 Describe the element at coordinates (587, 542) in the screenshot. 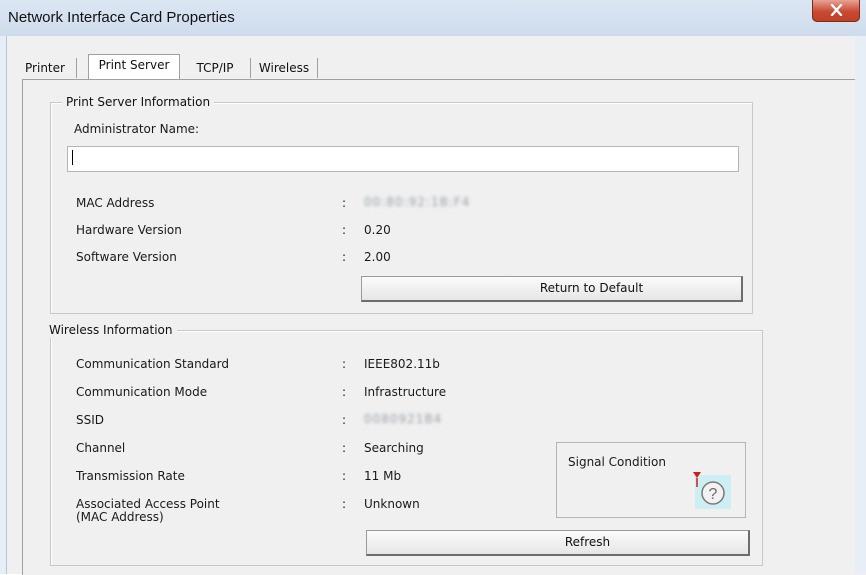

I see `button-label: Refresh` at that location.